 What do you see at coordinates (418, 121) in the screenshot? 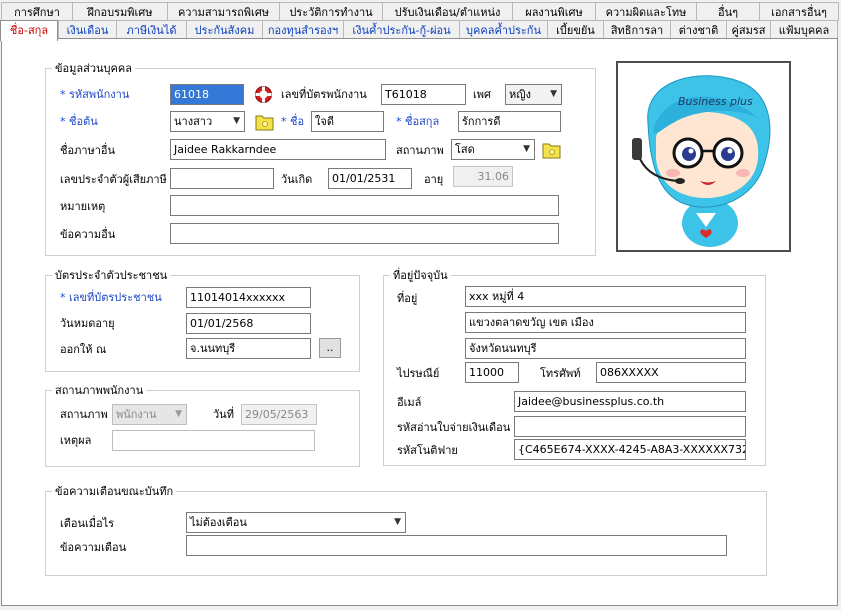
I see `last-name-label: * ชื่อสกุล` at bounding box center [418, 121].